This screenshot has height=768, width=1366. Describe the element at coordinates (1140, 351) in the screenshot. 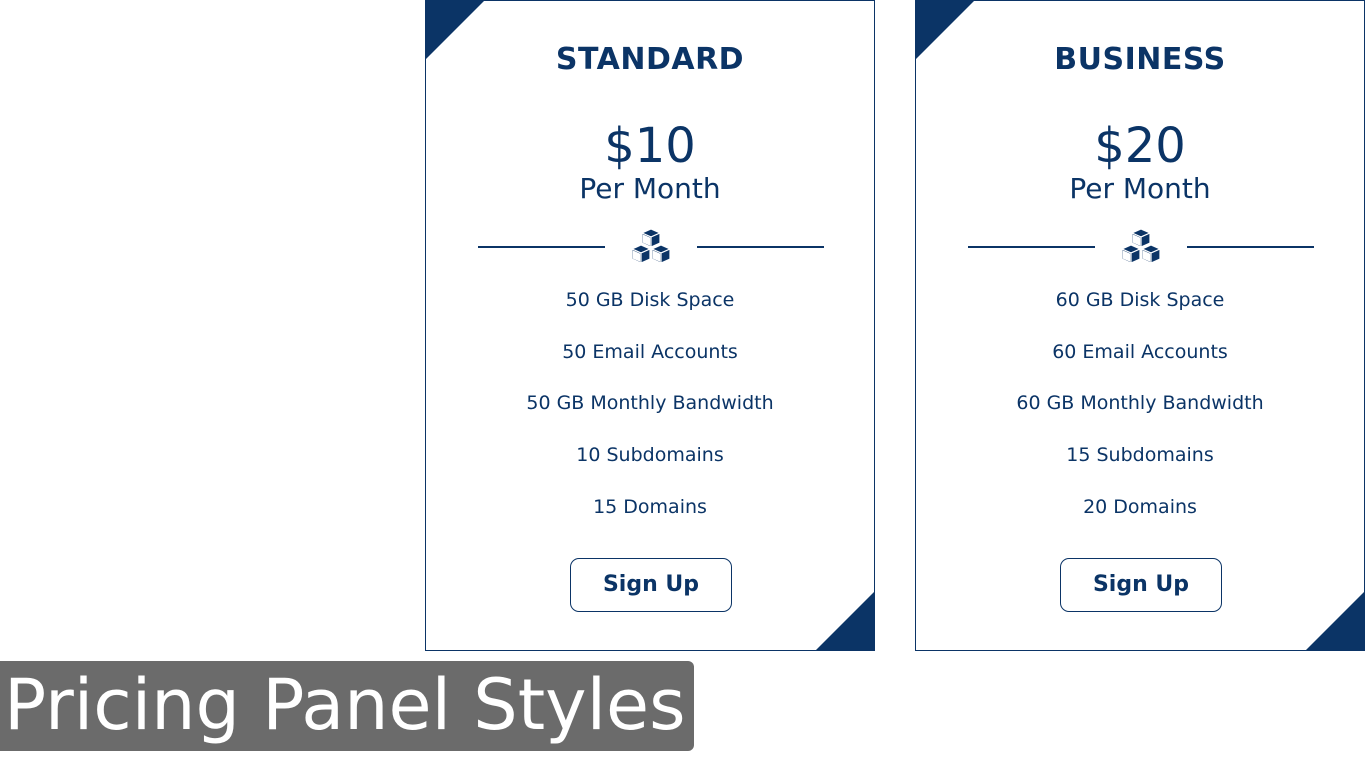

I see `feature-item: 60 Email Accounts` at that location.